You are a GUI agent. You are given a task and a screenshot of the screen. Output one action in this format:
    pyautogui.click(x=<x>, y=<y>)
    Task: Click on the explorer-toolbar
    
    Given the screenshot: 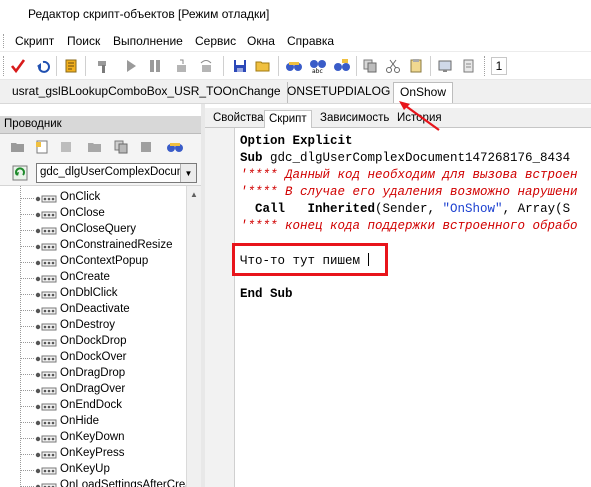 What is the action you would take?
    pyautogui.click(x=100, y=147)
    